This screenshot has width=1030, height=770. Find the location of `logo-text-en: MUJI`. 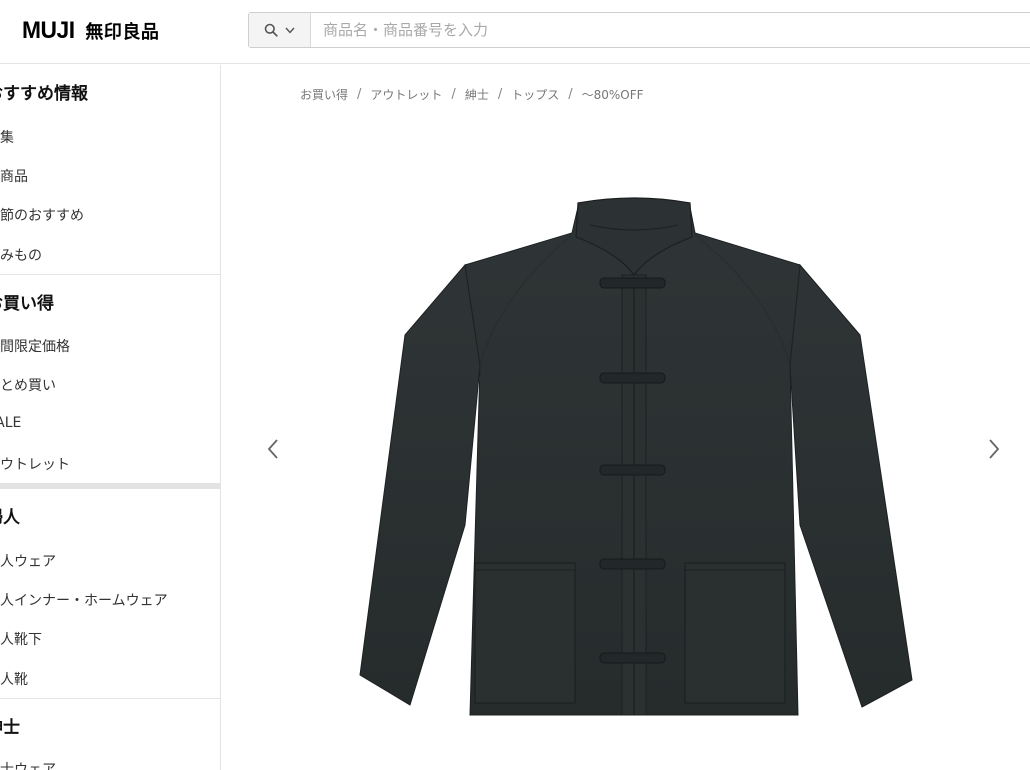

logo-text-en: MUJI is located at coordinates (48, 30).